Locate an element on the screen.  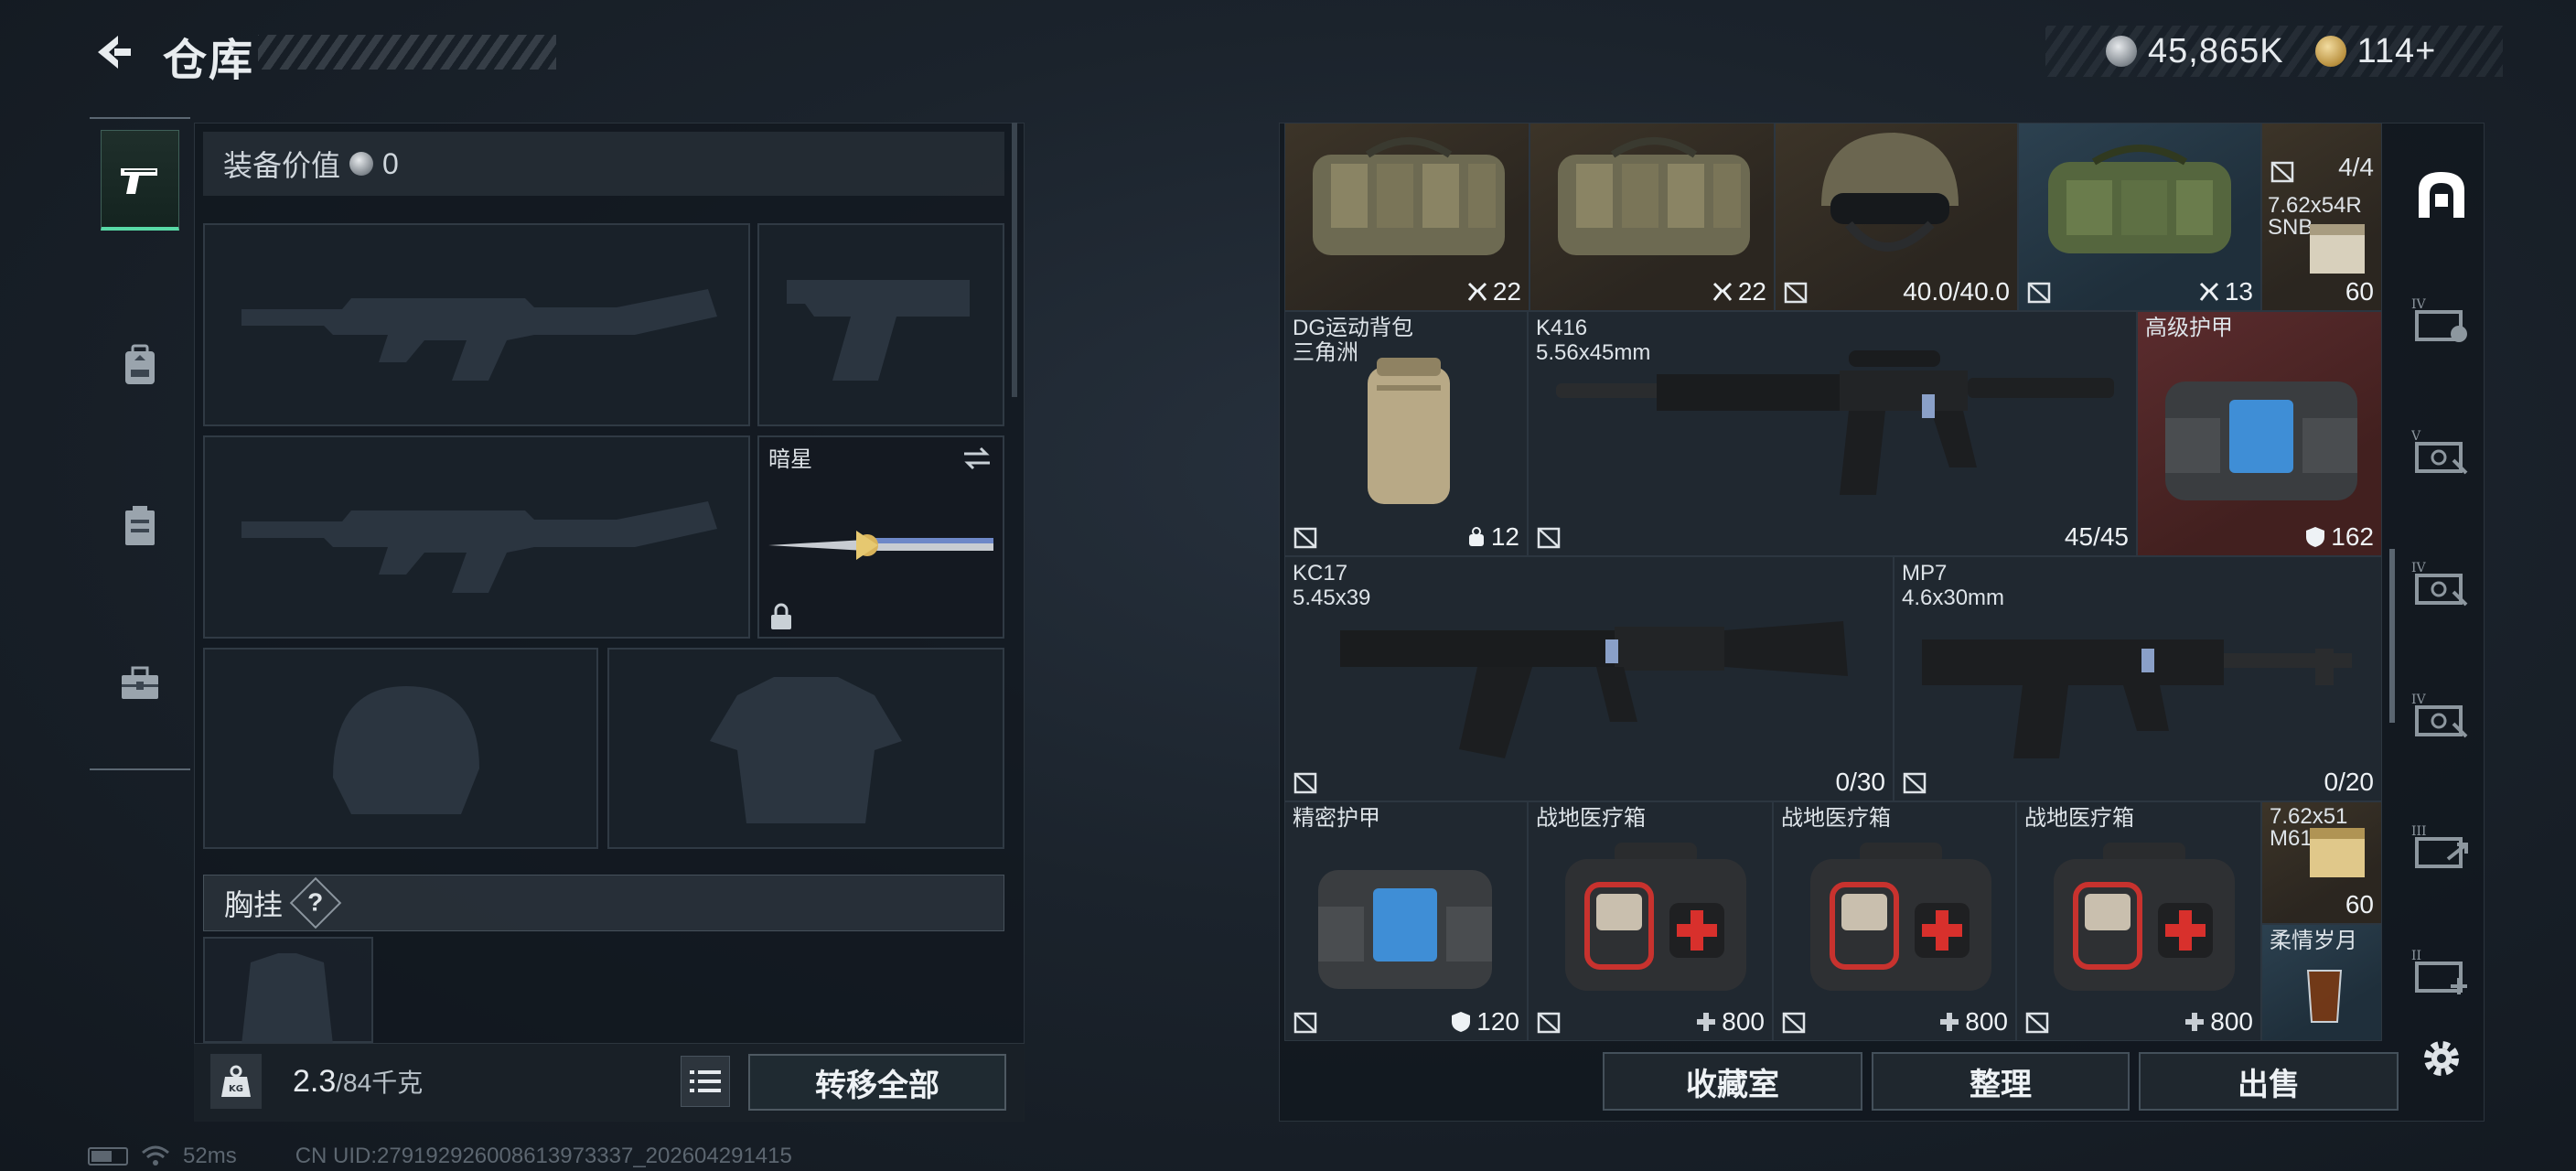
storage-item-kc17: KC17 5.45x39 0/30 is located at coordinates (1589, 678).